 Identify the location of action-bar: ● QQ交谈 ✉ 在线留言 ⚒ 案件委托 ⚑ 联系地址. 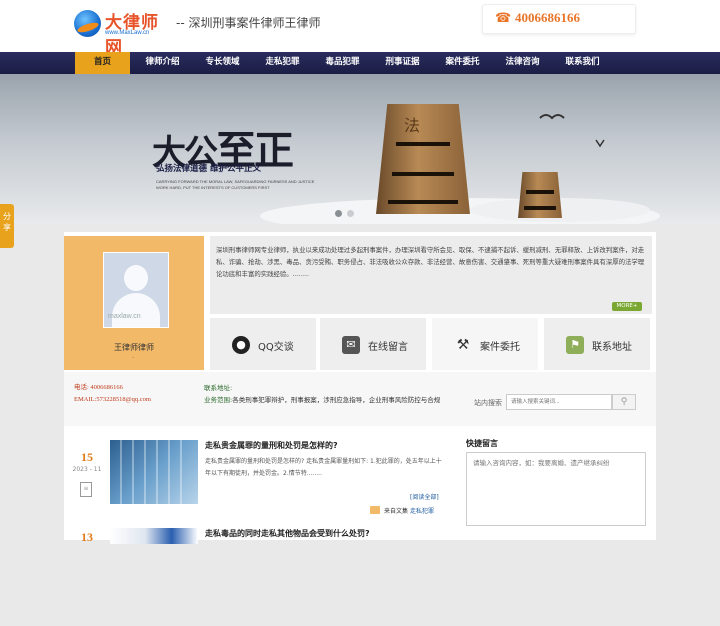
(431, 345).